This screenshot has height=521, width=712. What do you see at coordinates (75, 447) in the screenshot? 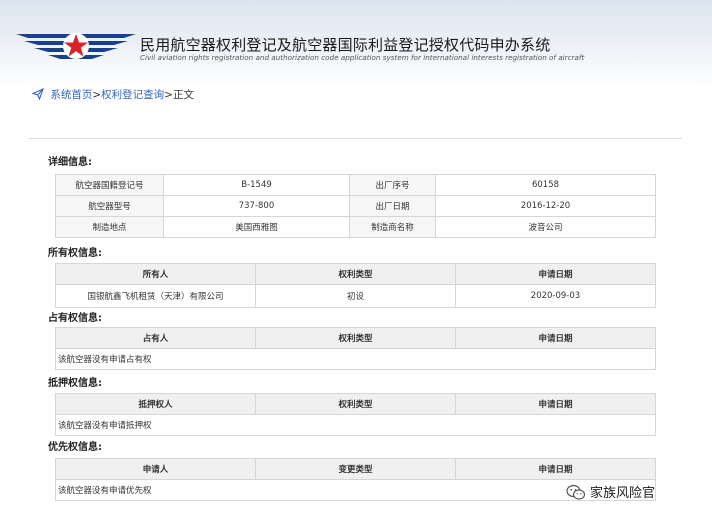
I see `priority-section-title: 优先权信息:` at bounding box center [75, 447].